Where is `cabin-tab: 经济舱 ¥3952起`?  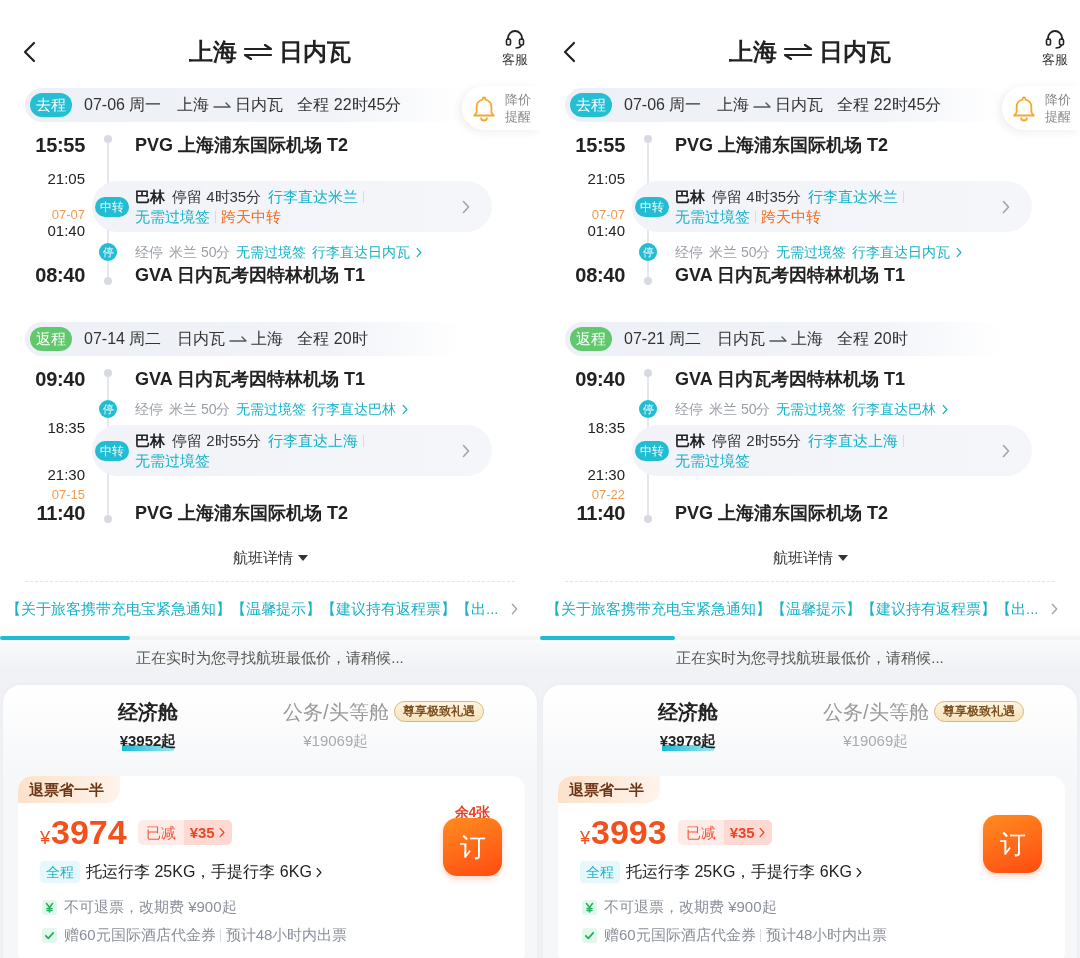
cabin-tab: 经济舱 ¥3952起 is located at coordinates (148, 718).